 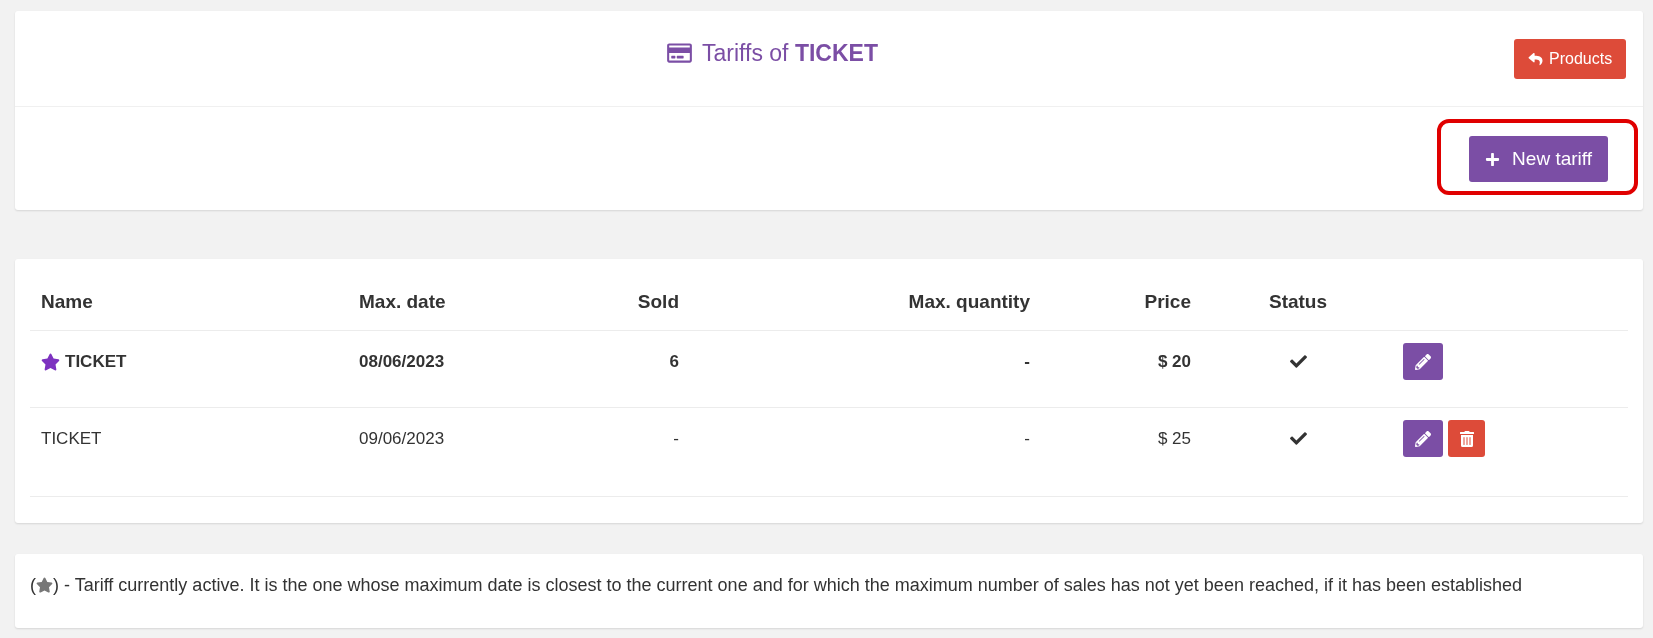 What do you see at coordinates (402, 302) in the screenshot?
I see `column-header: Max. date` at bounding box center [402, 302].